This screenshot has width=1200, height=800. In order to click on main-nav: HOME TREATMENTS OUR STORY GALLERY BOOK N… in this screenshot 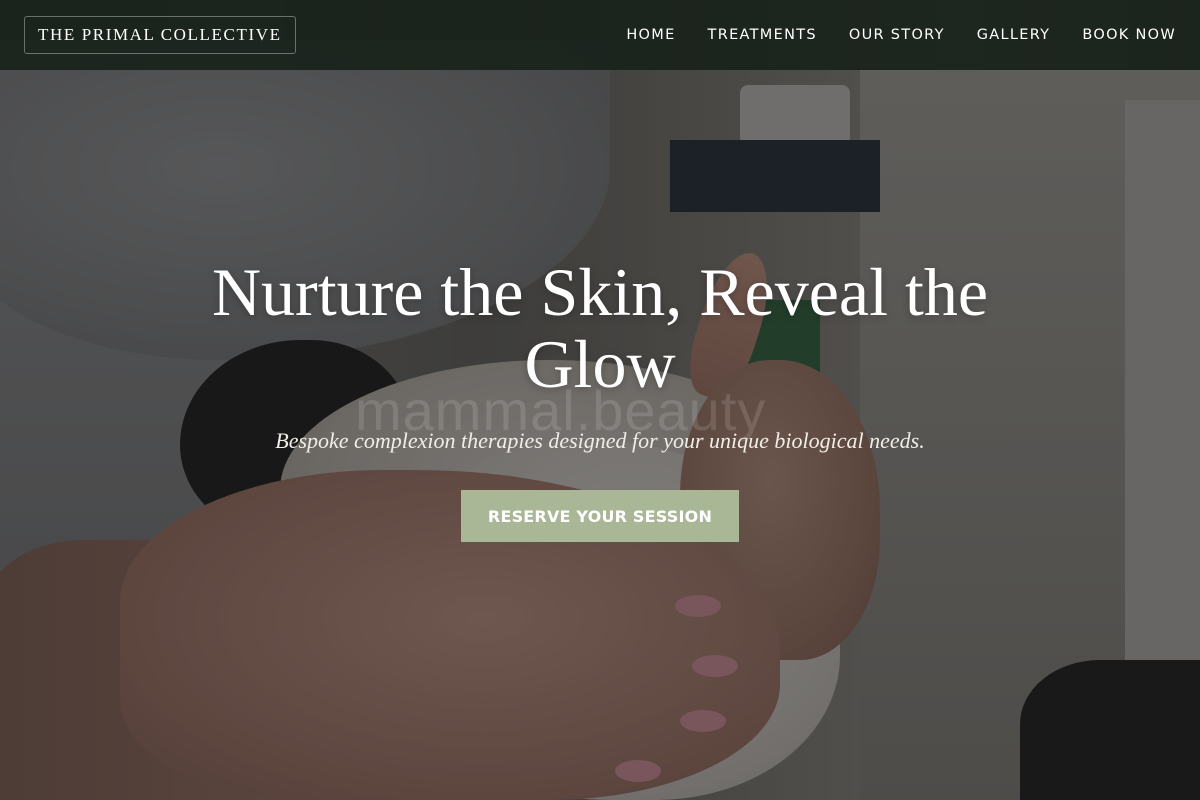, I will do `click(901, 35)`.